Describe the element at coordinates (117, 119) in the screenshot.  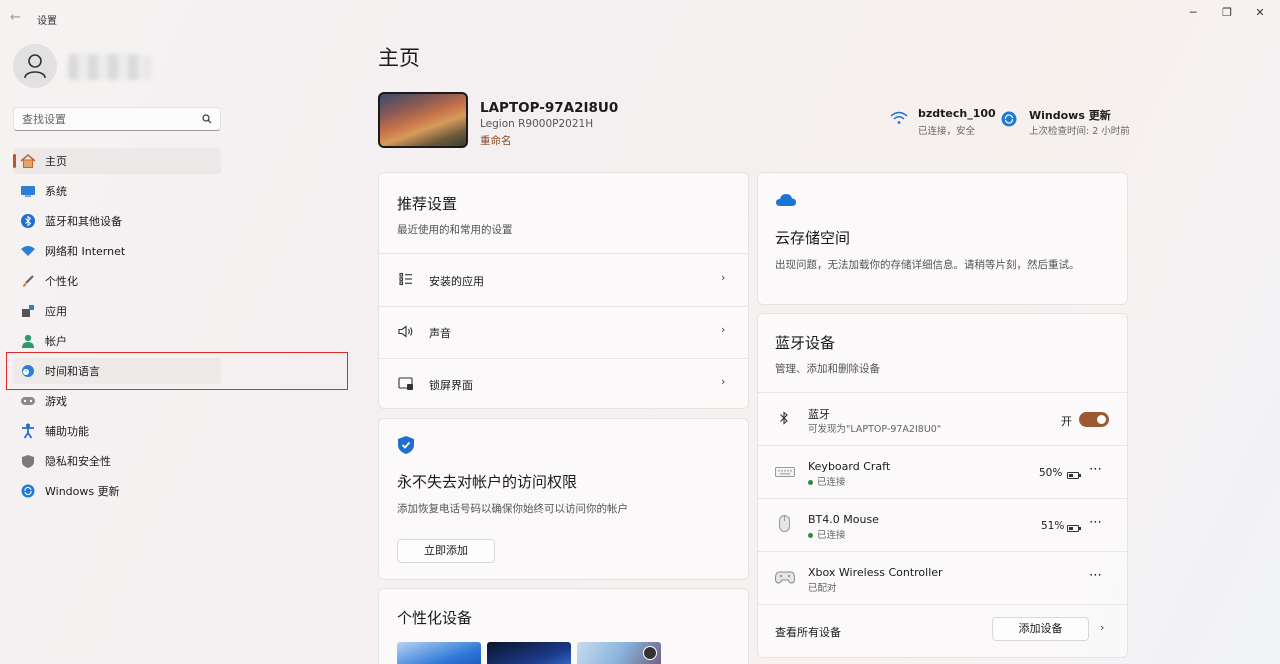
I see `search-box: 查找设置` at that location.